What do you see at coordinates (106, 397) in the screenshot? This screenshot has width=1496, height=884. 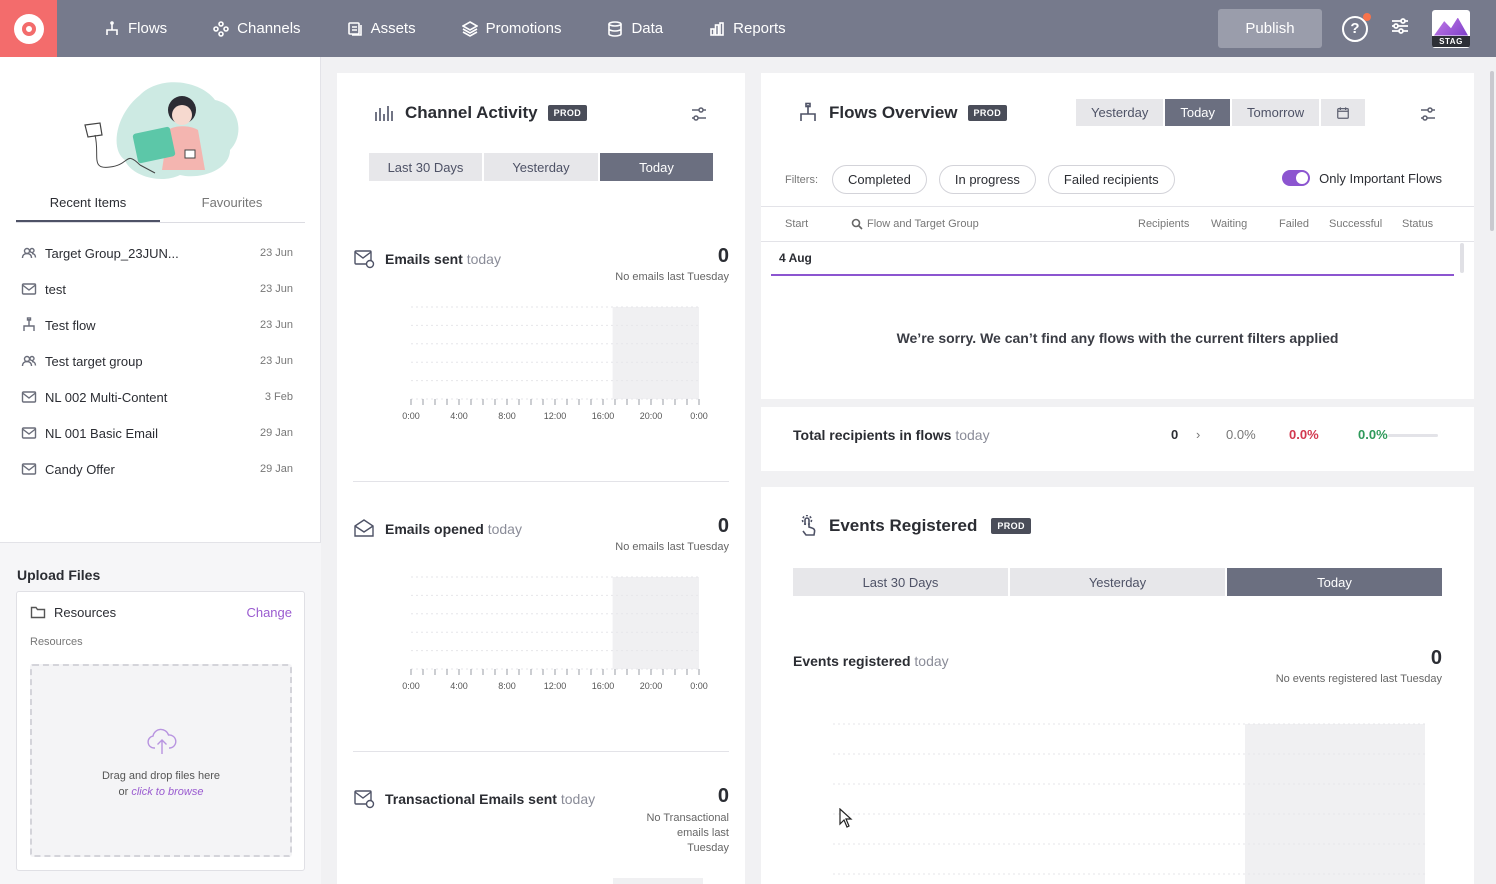 I see `recent-item-name: NL 002 Multi-Content` at bounding box center [106, 397].